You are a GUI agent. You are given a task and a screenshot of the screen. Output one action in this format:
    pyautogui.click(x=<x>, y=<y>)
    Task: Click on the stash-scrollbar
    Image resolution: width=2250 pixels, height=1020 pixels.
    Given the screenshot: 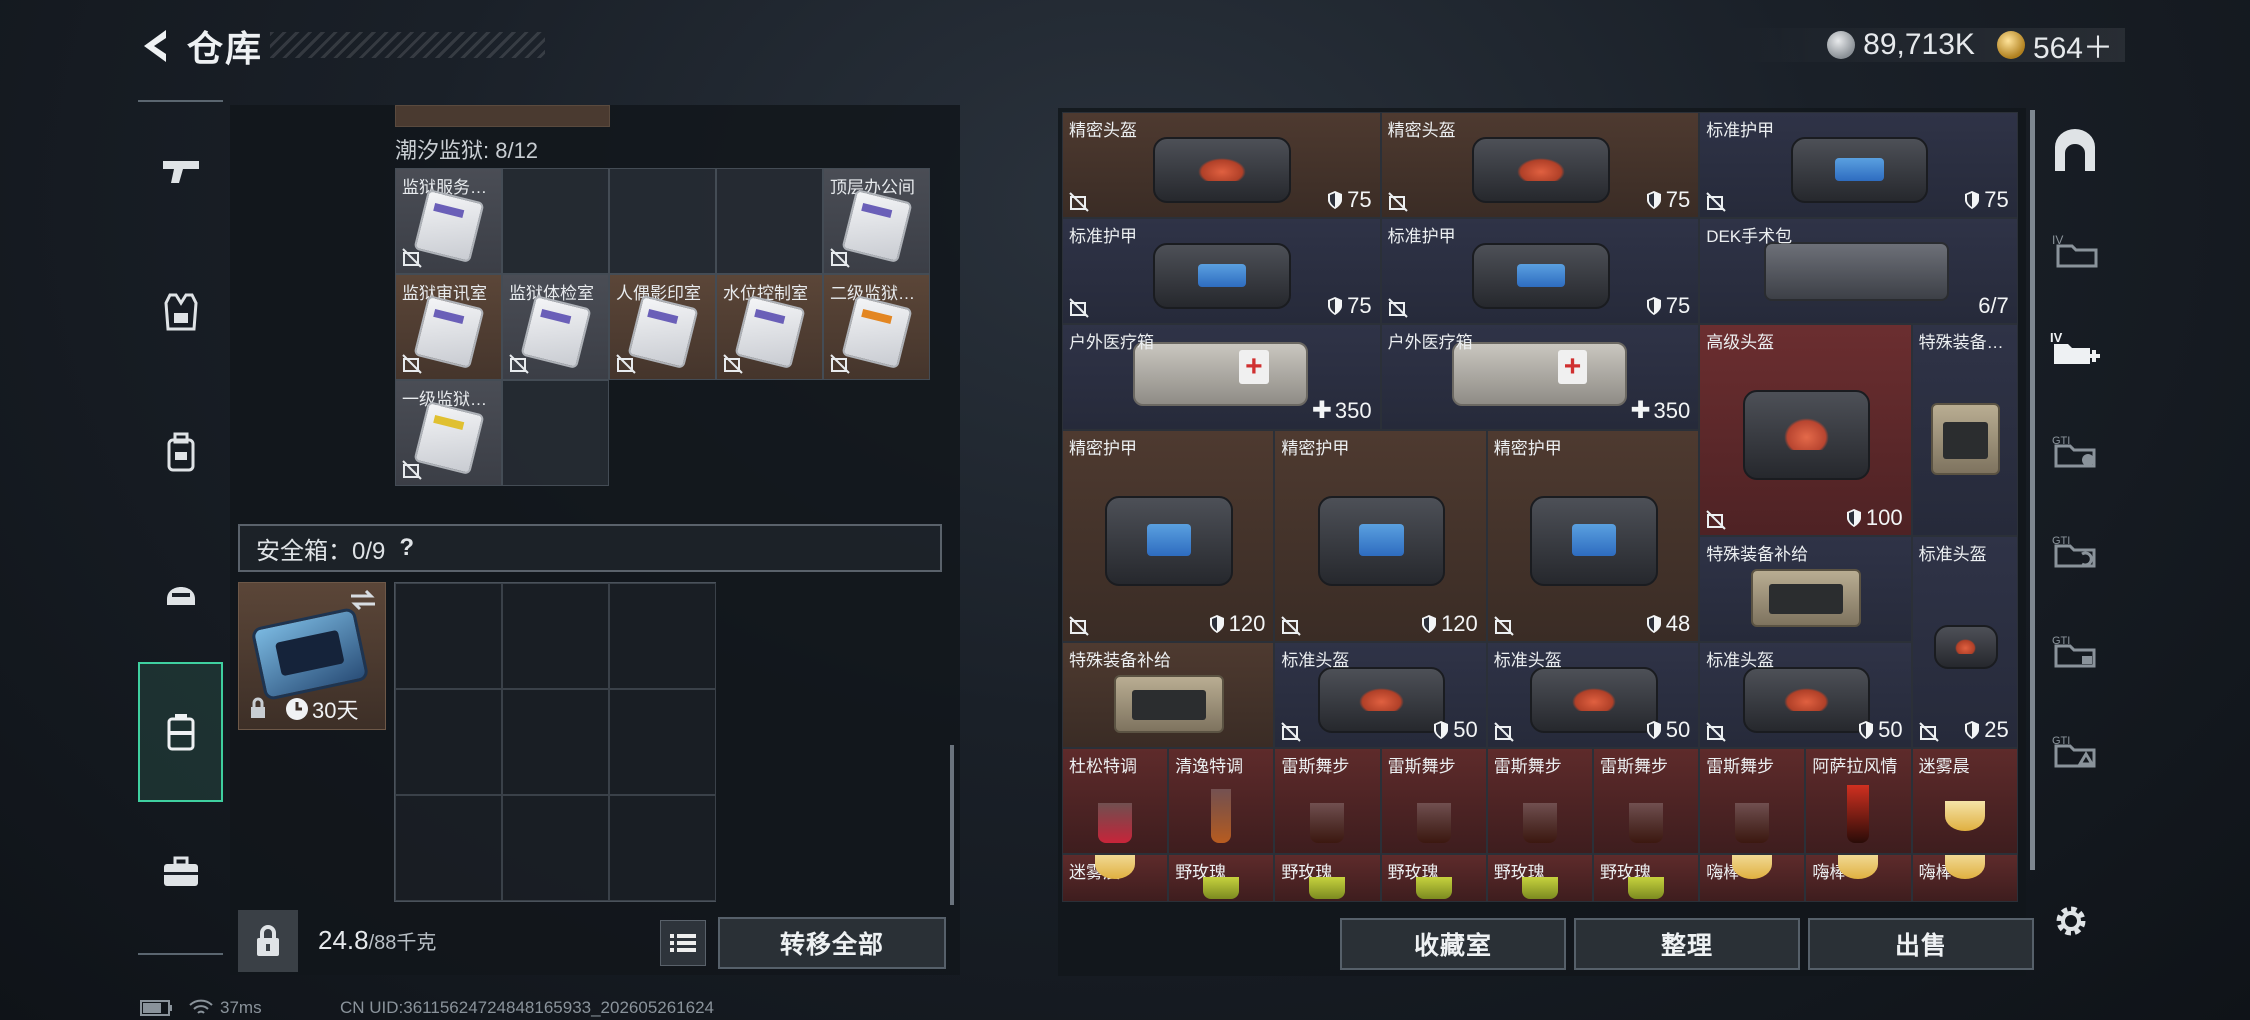 What is the action you would take?
    pyautogui.click(x=952, y=825)
    